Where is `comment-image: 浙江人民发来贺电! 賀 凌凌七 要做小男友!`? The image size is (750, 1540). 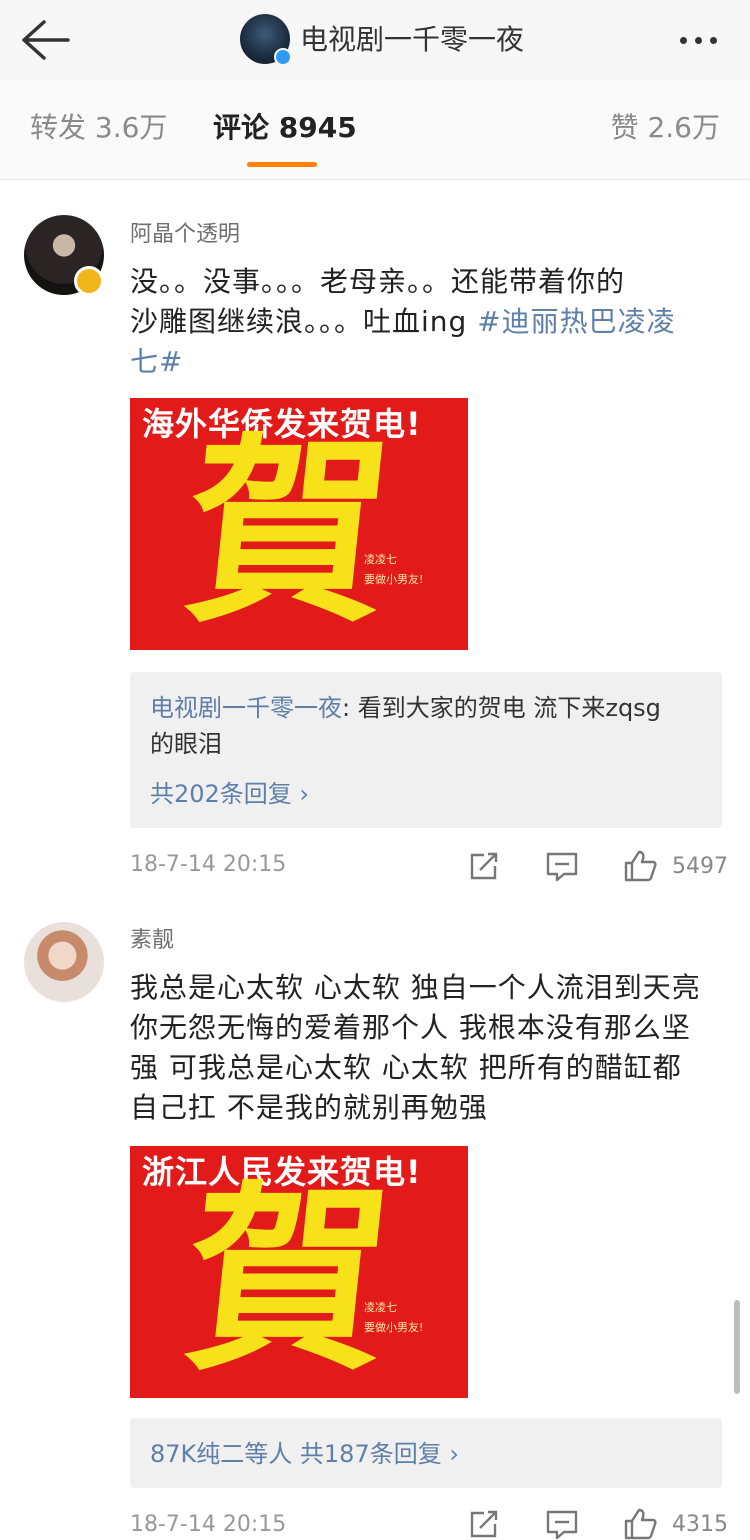
comment-image: 浙江人民发来贺电! 賀 凌凌七 要做小男友! is located at coordinates (299, 1272).